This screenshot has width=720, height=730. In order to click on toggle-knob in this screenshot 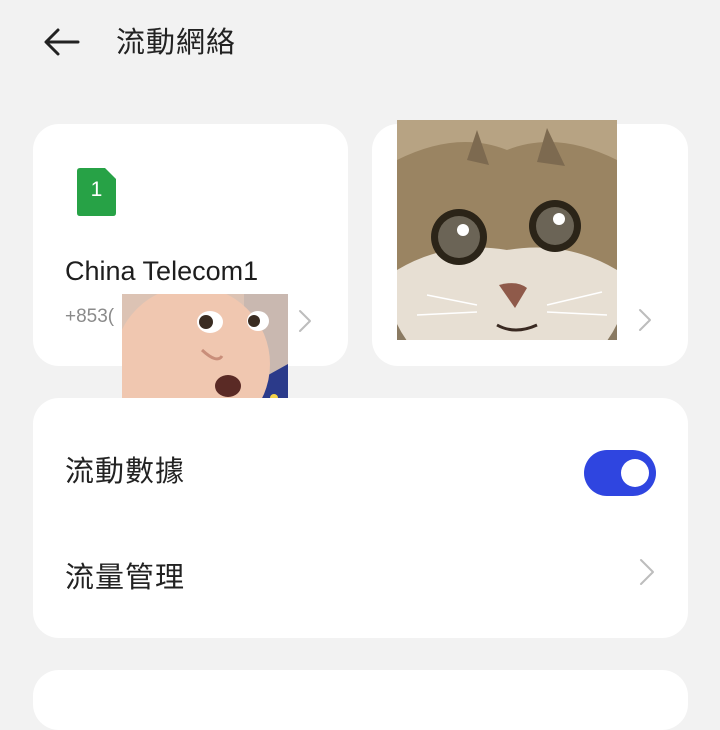, I will do `click(635, 473)`.